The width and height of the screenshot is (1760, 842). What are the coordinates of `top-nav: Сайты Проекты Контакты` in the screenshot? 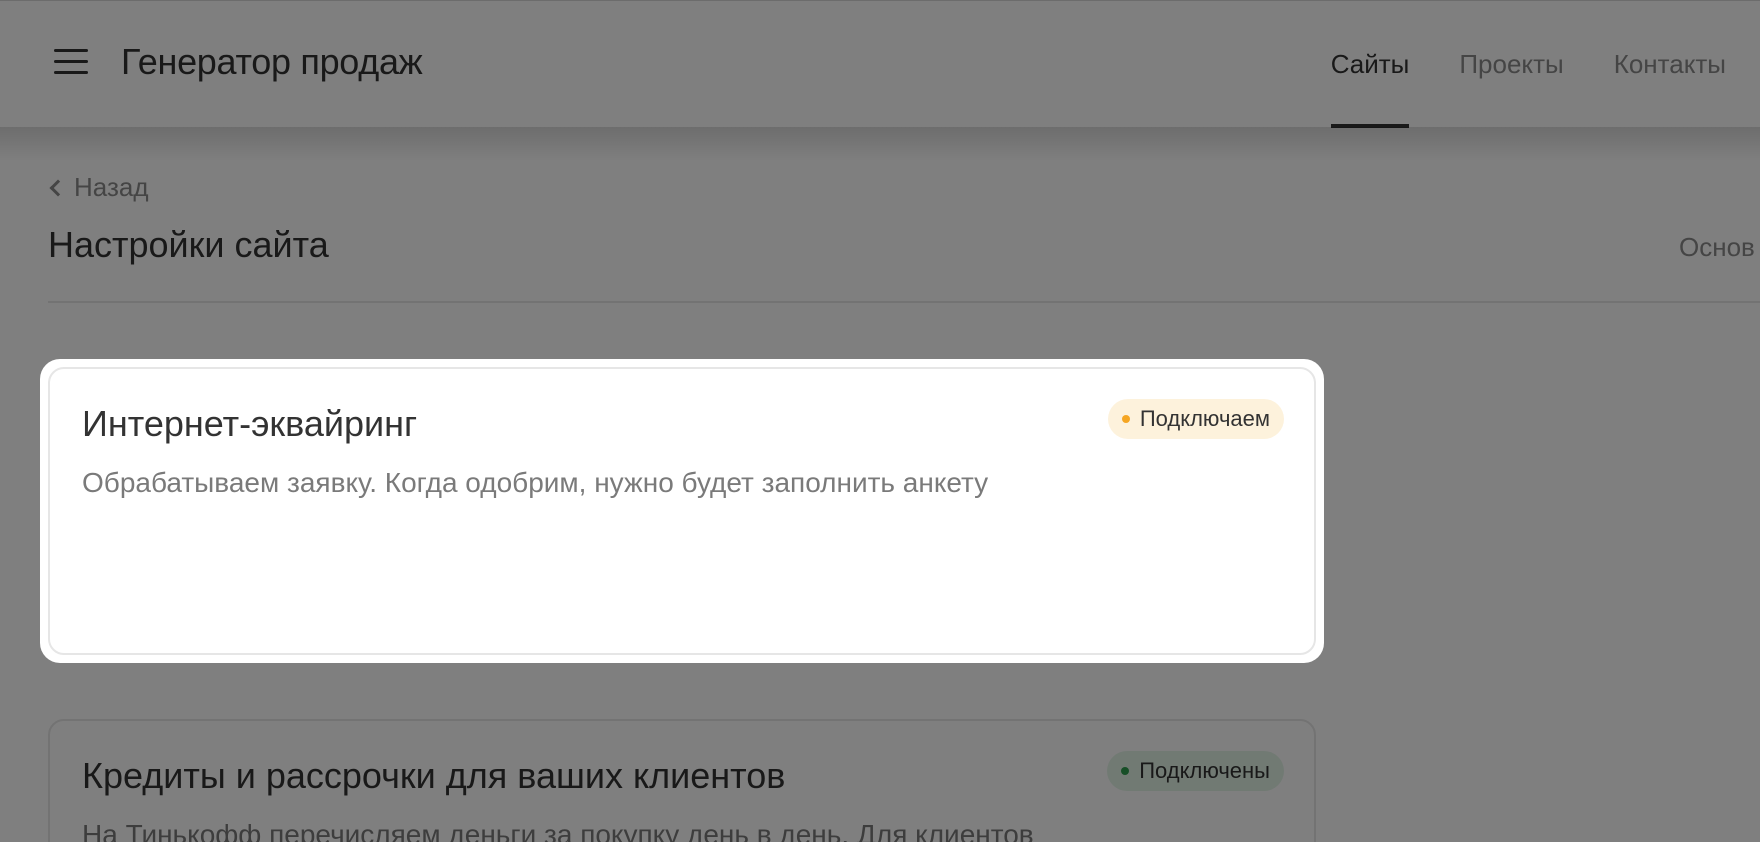 It's located at (1528, 64).